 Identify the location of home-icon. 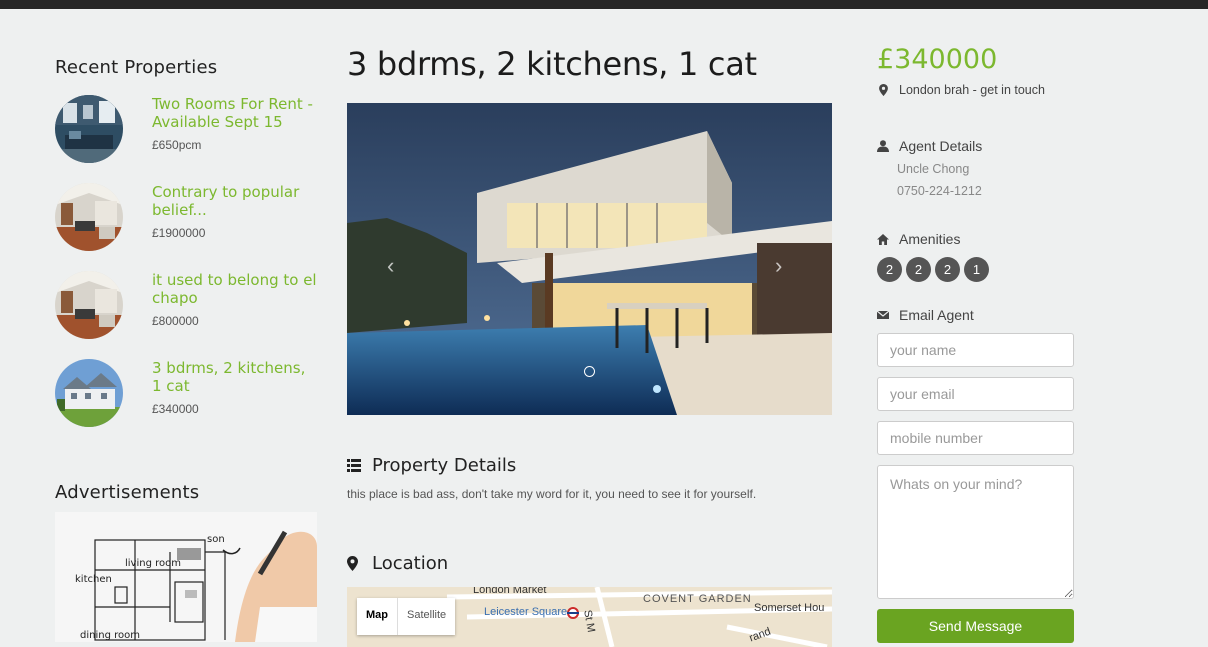
(883, 239).